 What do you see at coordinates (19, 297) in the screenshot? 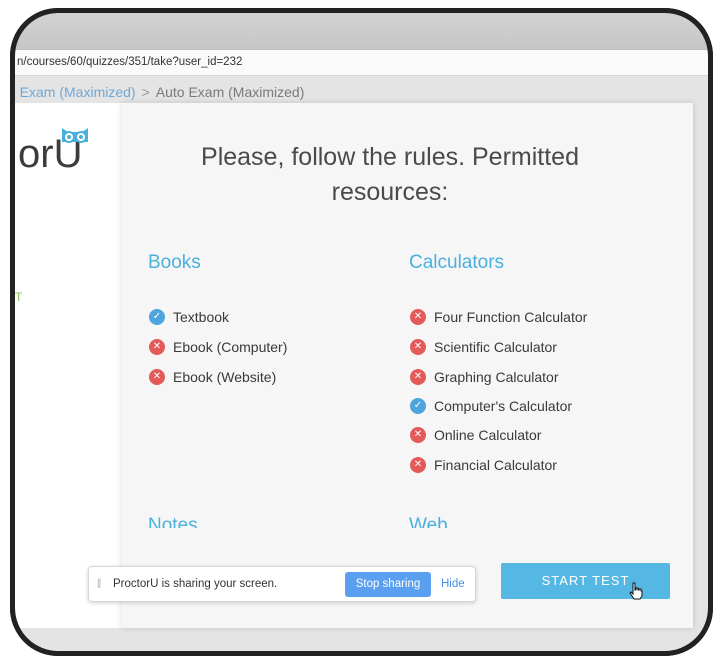
I see `sidebar-side-letter: T` at bounding box center [19, 297].